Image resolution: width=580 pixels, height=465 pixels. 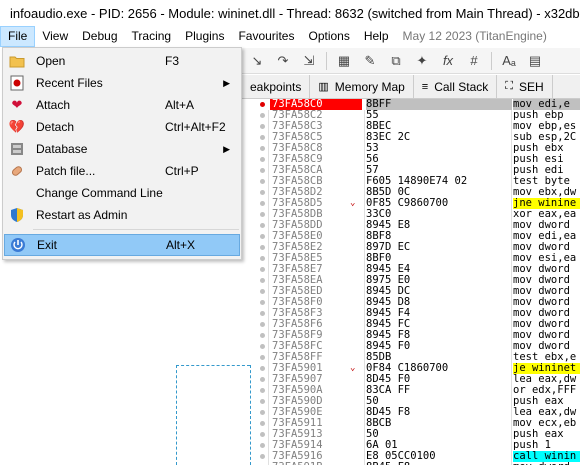 I want to click on function-icon: fx, so click(x=448, y=61).